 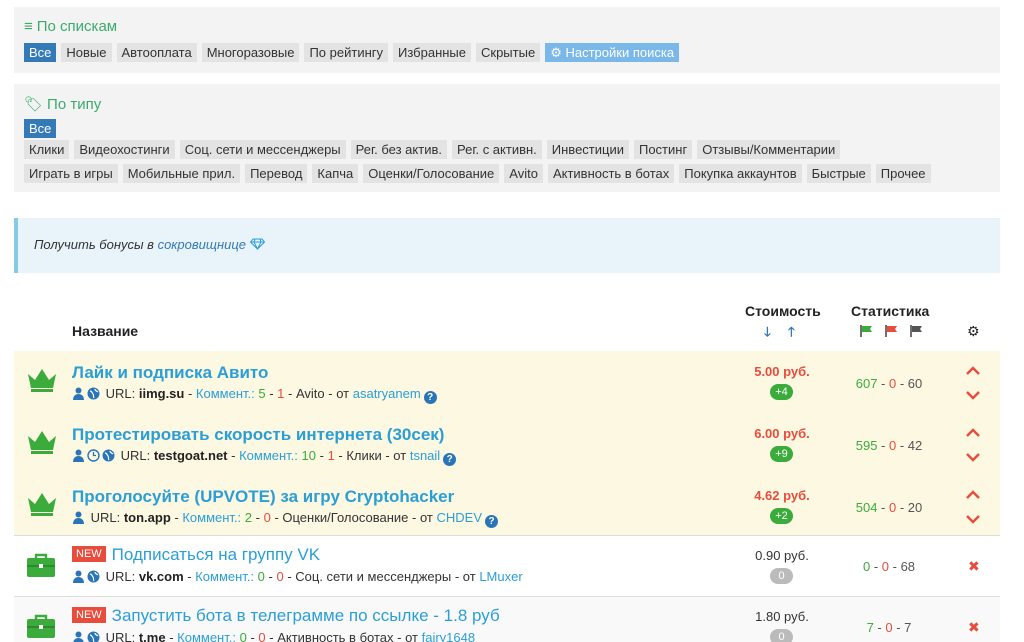 What do you see at coordinates (587, 149) in the screenshot?
I see `type-filter-r1-5: Инвестиции` at bounding box center [587, 149].